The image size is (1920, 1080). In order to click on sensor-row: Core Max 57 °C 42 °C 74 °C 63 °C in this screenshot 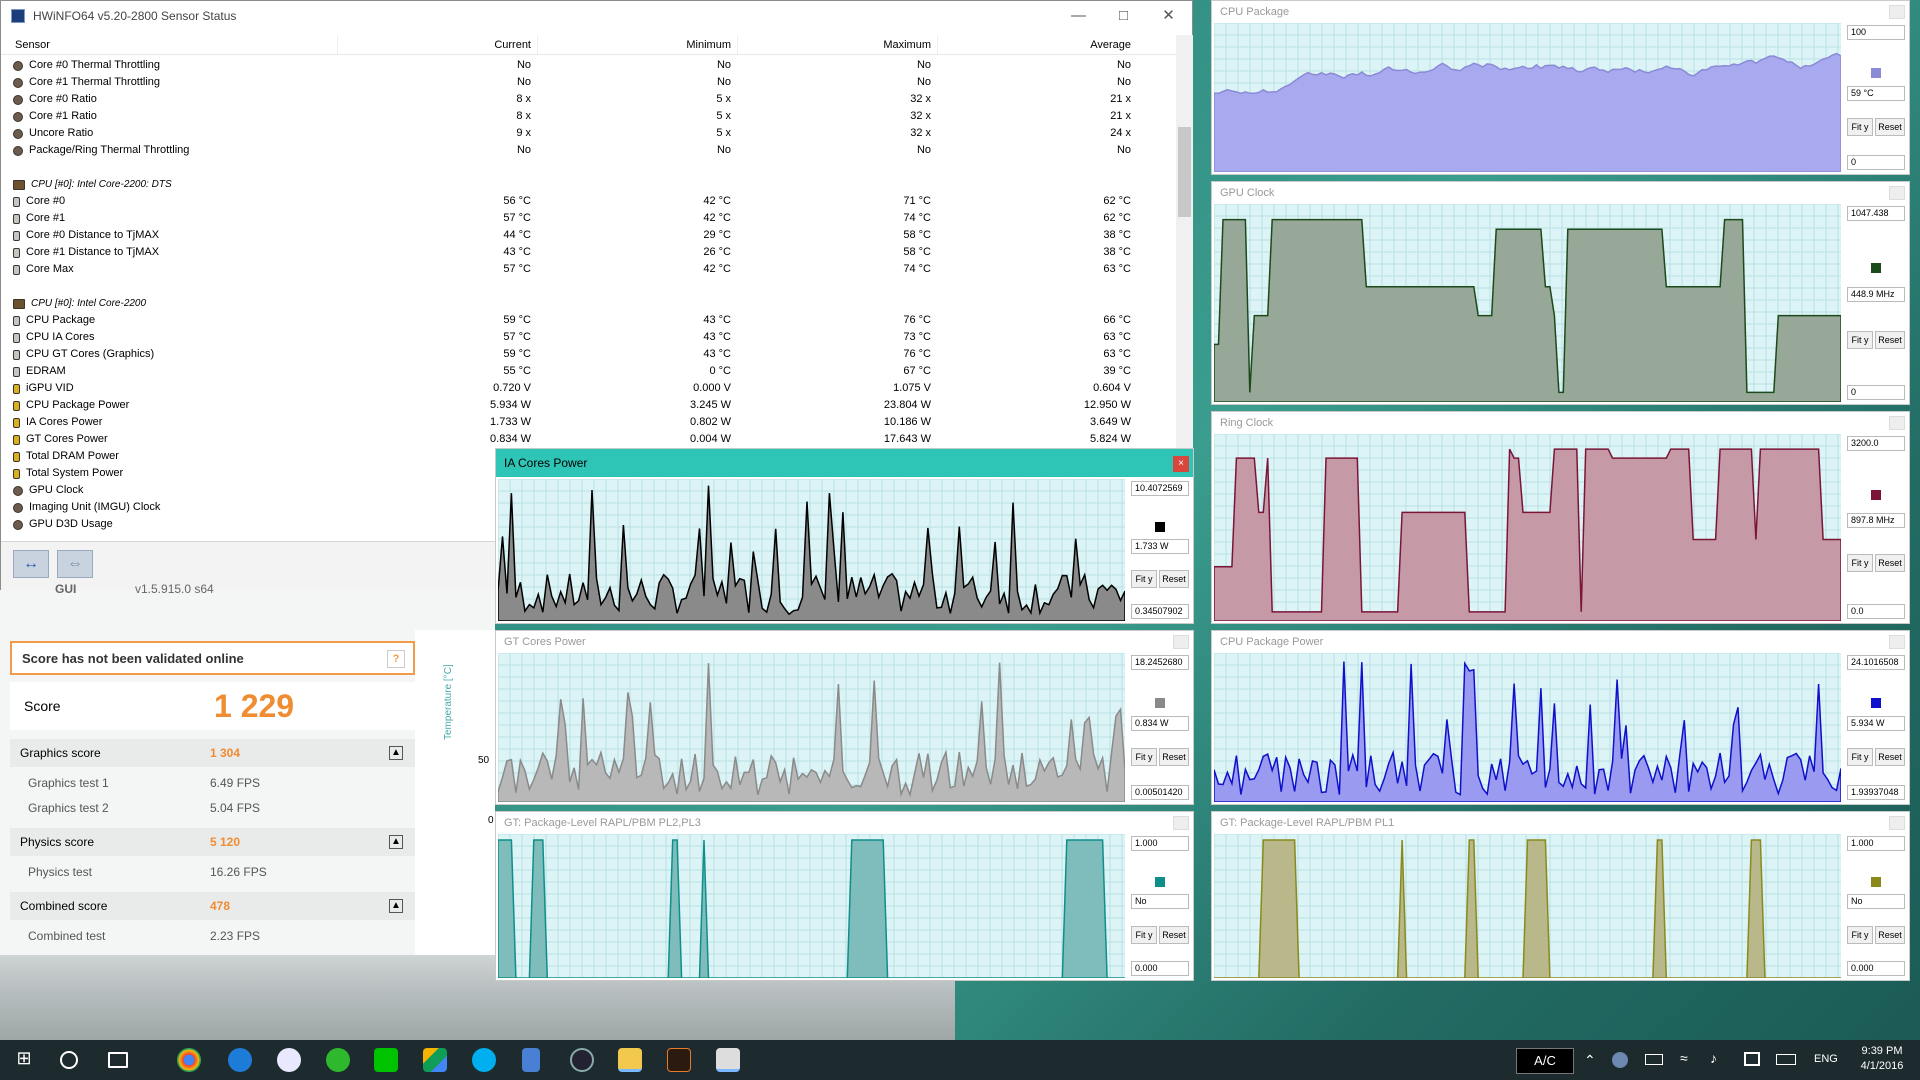, I will do `click(588, 269)`.